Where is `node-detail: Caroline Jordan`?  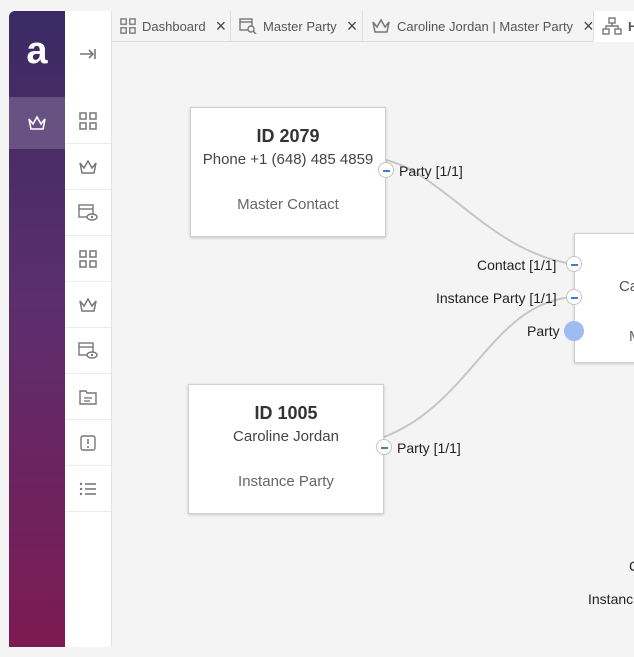
node-detail: Caroline Jordan is located at coordinates (286, 436).